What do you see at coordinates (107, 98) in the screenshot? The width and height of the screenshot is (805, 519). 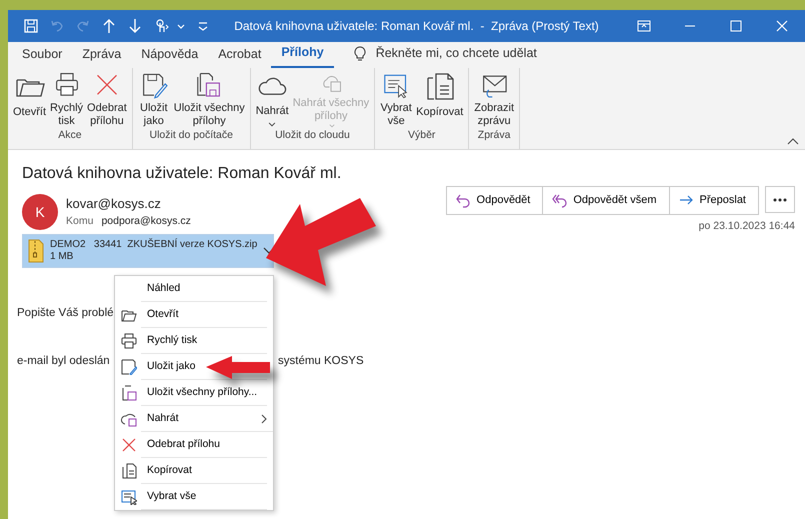 I see `ribbon-button: Odebrat přílohu` at bounding box center [107, 98].